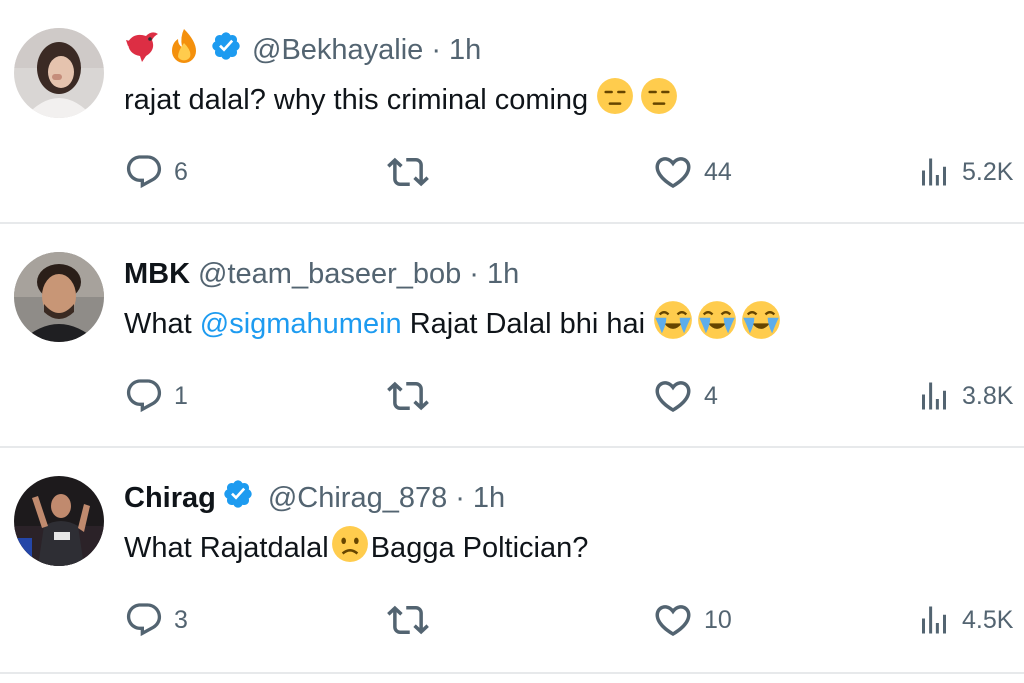 This screenshot has width=1024, height=683. I want to click on views-button: 4.5K, so click(964, 620).